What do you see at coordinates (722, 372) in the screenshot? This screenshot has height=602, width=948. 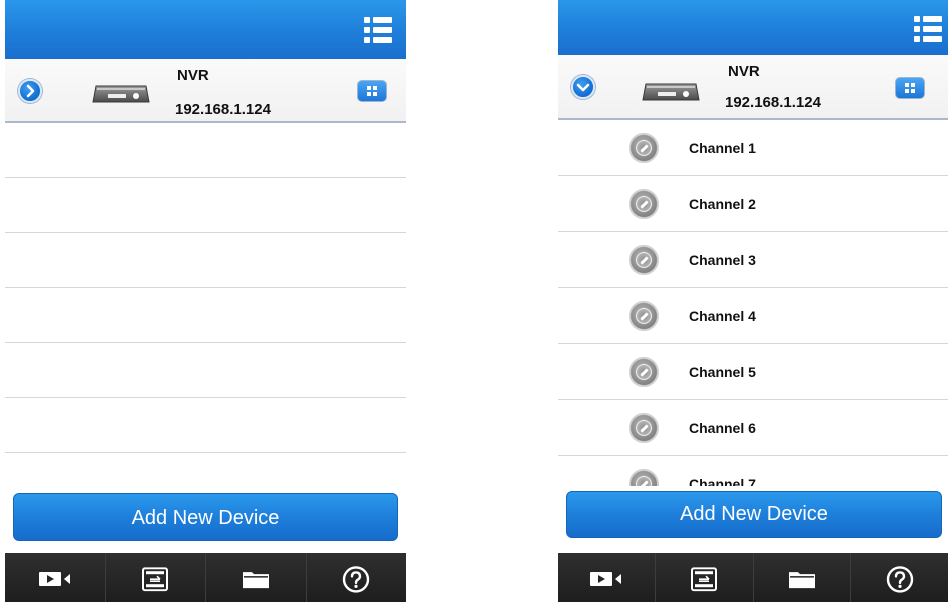 I see `channel-label: Channel 5` at bounding box center [722, 372].